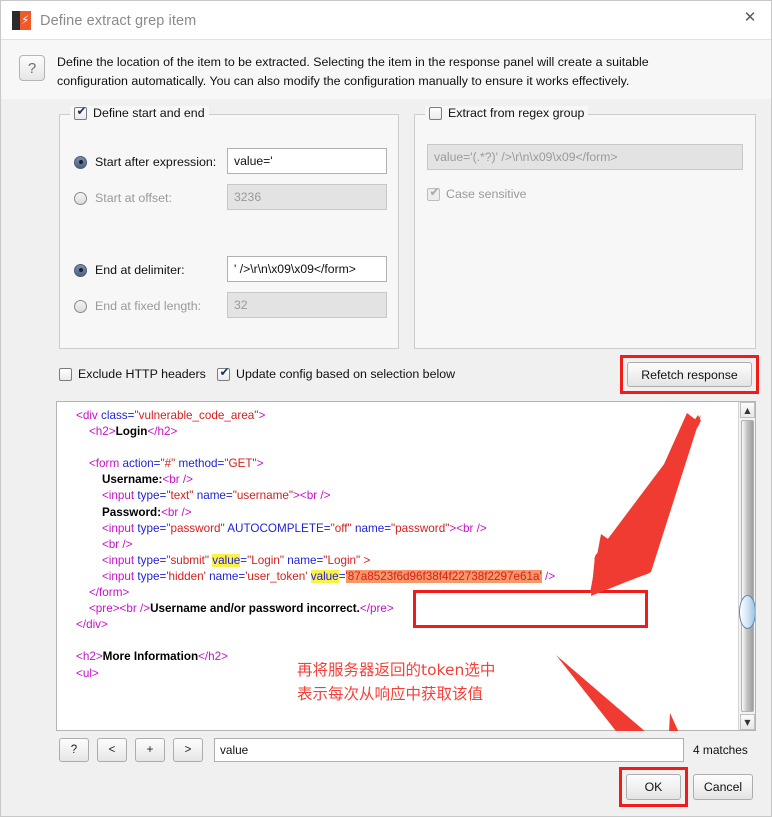 Image resolution: width=772 pixels, height=817 pixels. Describe the element at coordinates (224, 373) in the screenshot. I see `update-config-checkbox` at that location.